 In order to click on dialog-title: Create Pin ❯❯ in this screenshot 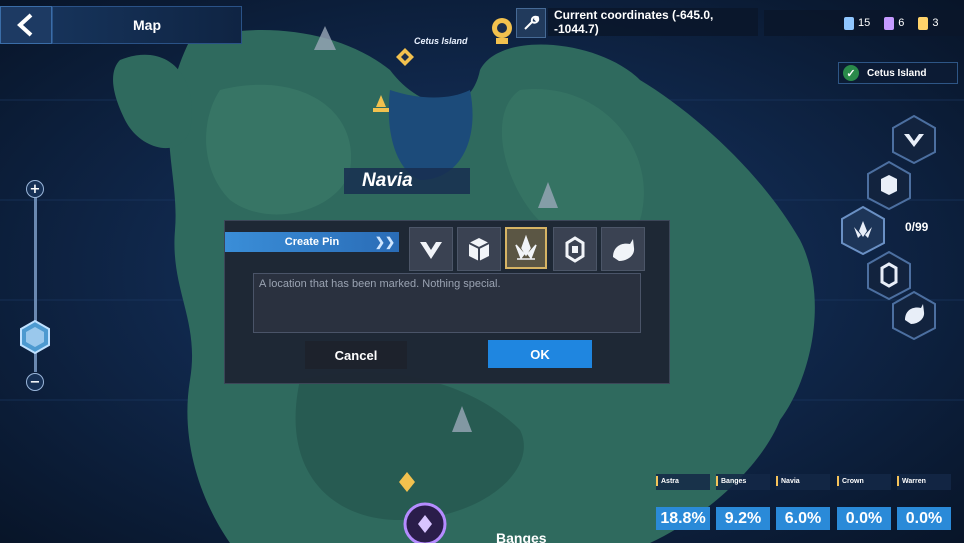, I will do `click(312, 242)`.